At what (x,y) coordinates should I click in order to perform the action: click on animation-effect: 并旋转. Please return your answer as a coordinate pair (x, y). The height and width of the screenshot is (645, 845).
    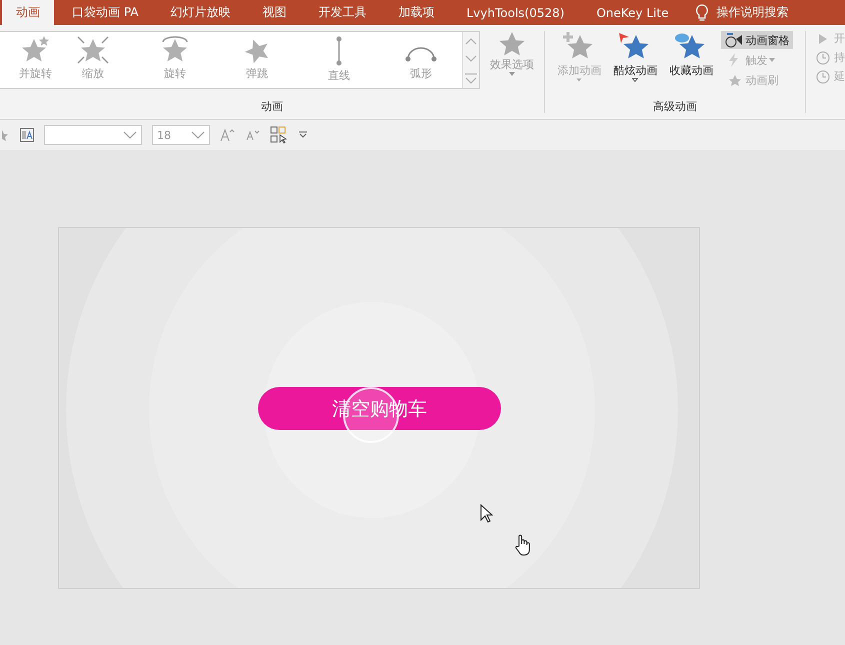
    Looking at the image, I should click on (26, 60).